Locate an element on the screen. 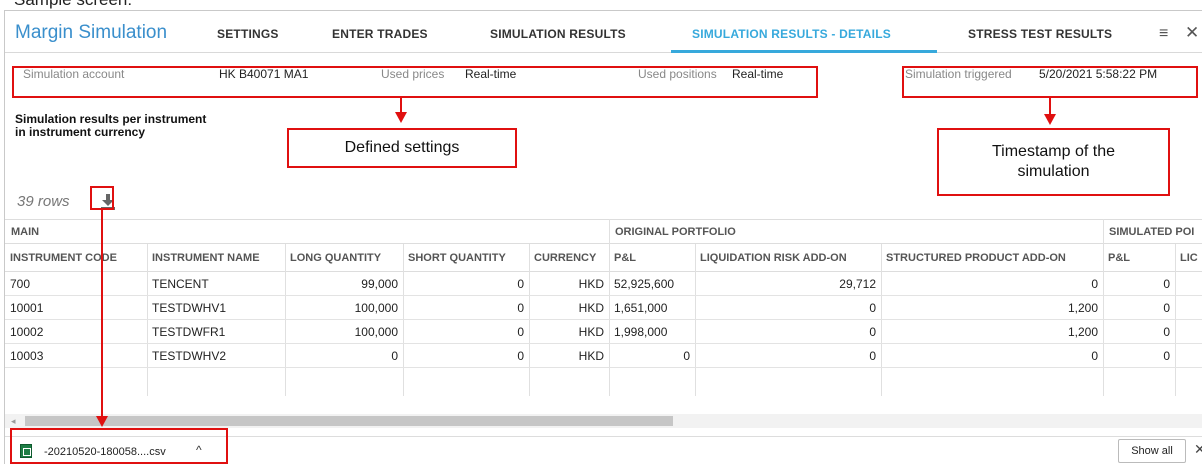  cell-instrument-name: TESTDWFR1 is located at coordinates (216, 332).